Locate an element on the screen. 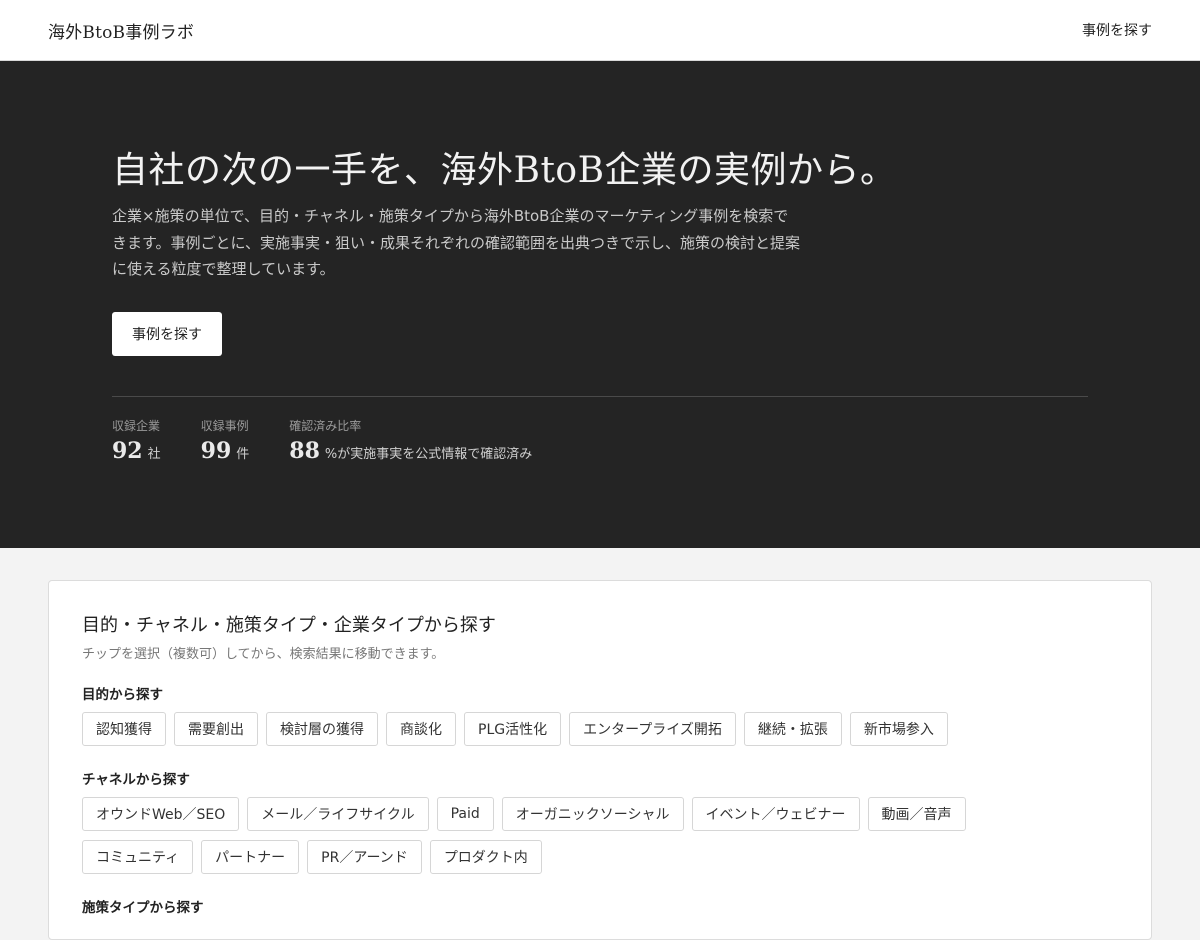  stat-unit: 件 is located at coordinates (243, 454).